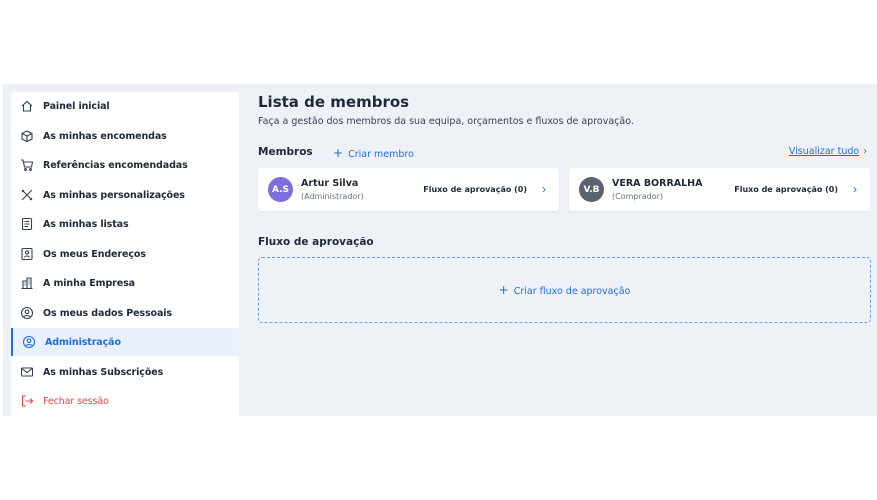 The image size is (877, 500). What do you see at coordinates (103, 372) in the screenshot?
I see `sidebar-item-label: As minhas Subscrições` at bounding box center [103, 372].